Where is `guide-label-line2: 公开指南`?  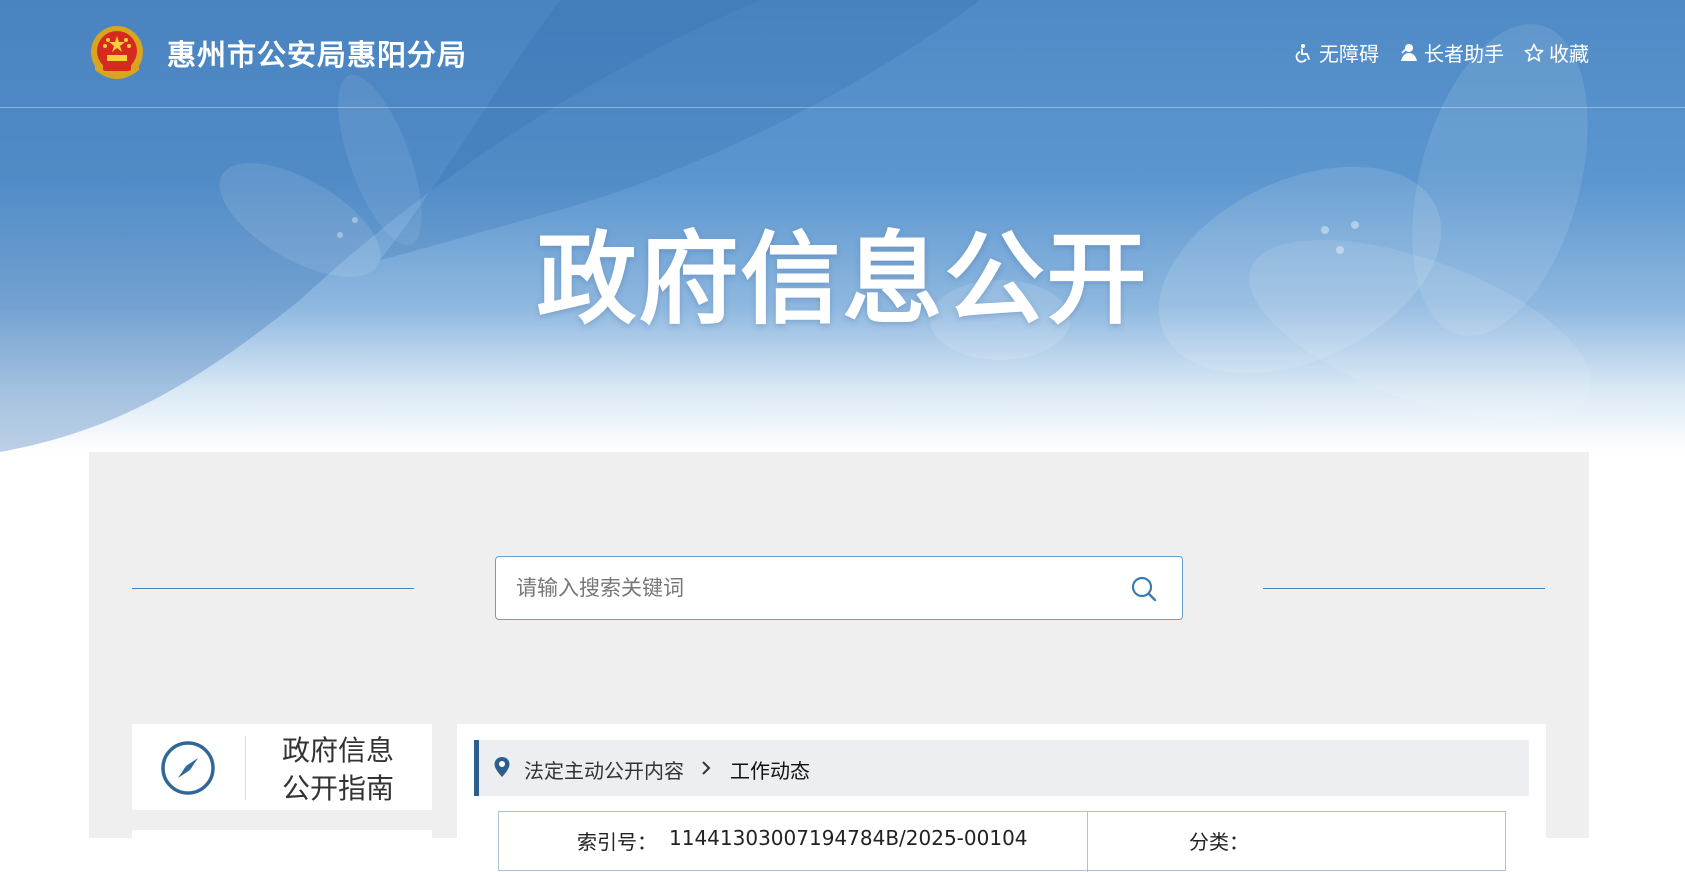 guide-label-line2: 公开指南 is located at coordinates (337, 788).